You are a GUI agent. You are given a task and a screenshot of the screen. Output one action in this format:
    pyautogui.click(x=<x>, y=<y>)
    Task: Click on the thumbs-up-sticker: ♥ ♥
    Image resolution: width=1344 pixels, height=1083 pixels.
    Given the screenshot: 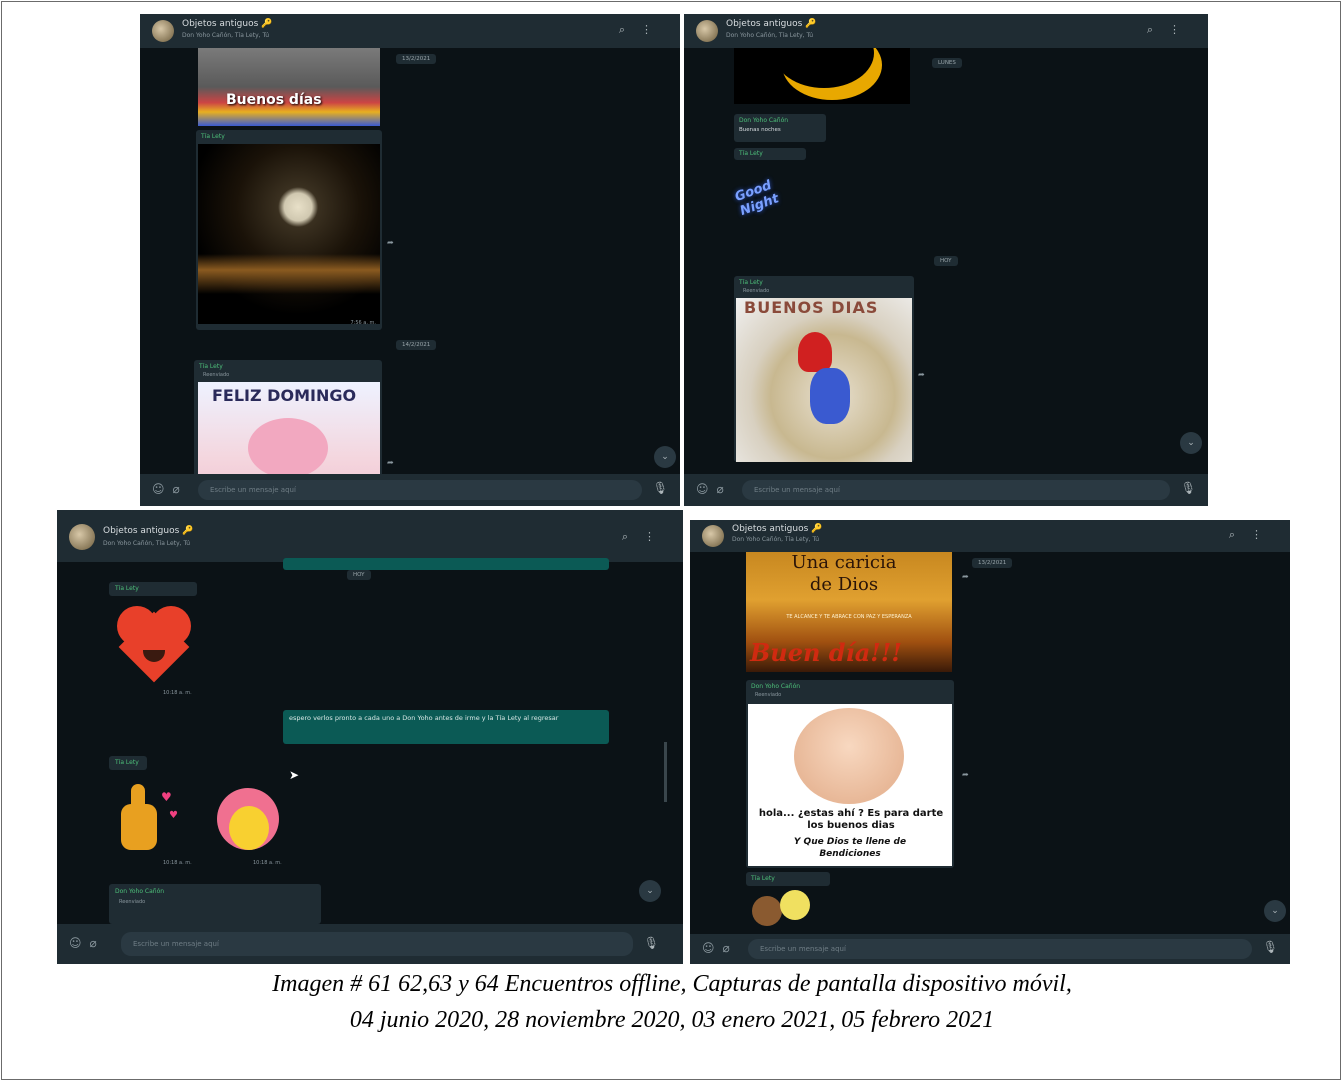 What is the action you would take?
    pyautogui.click(x=152, y=819)
    